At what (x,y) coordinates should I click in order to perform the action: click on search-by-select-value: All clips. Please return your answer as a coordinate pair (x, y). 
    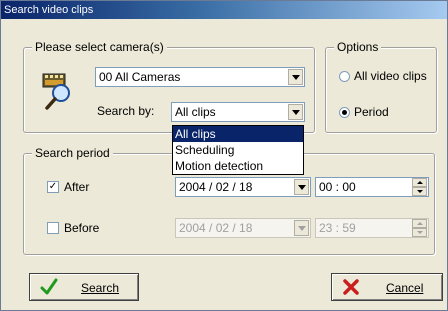
    Looking at the image, I should click on (195, 112).